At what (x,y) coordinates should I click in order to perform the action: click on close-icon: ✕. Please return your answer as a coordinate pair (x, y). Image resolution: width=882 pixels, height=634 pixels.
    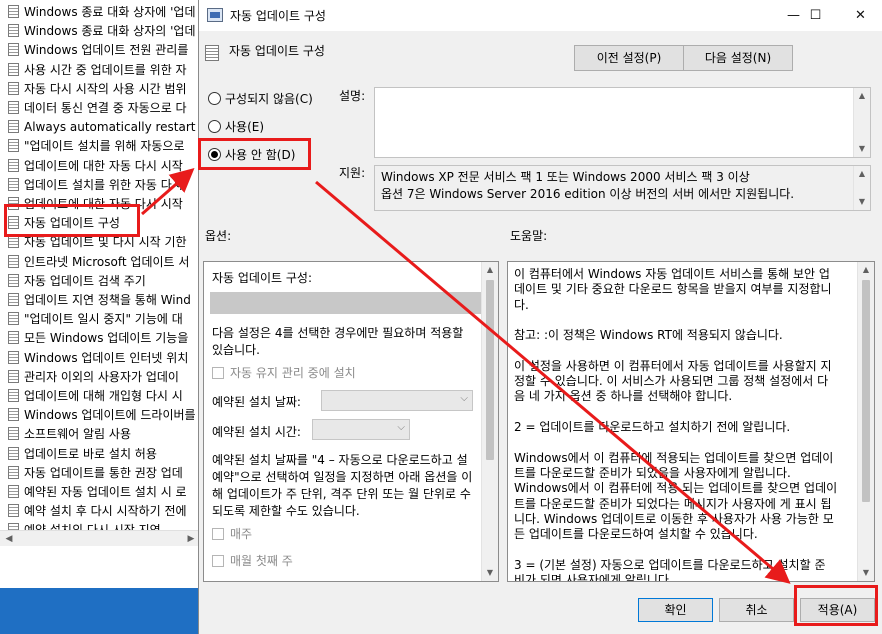
    Looking at the image, I should click on (860, 15).